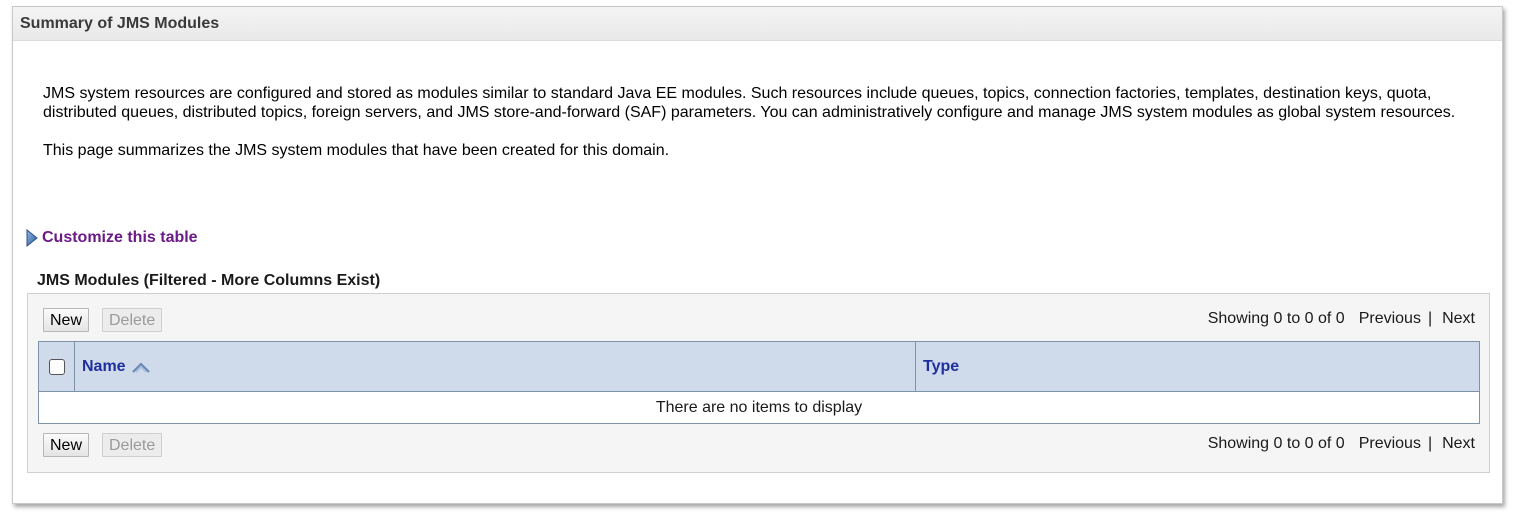 The image size is (1513, 518). What do you see at coordinates (120, 238) in the screenshot?
I see `customize-table-link: Customize this table` at bounding box center [120, 238].